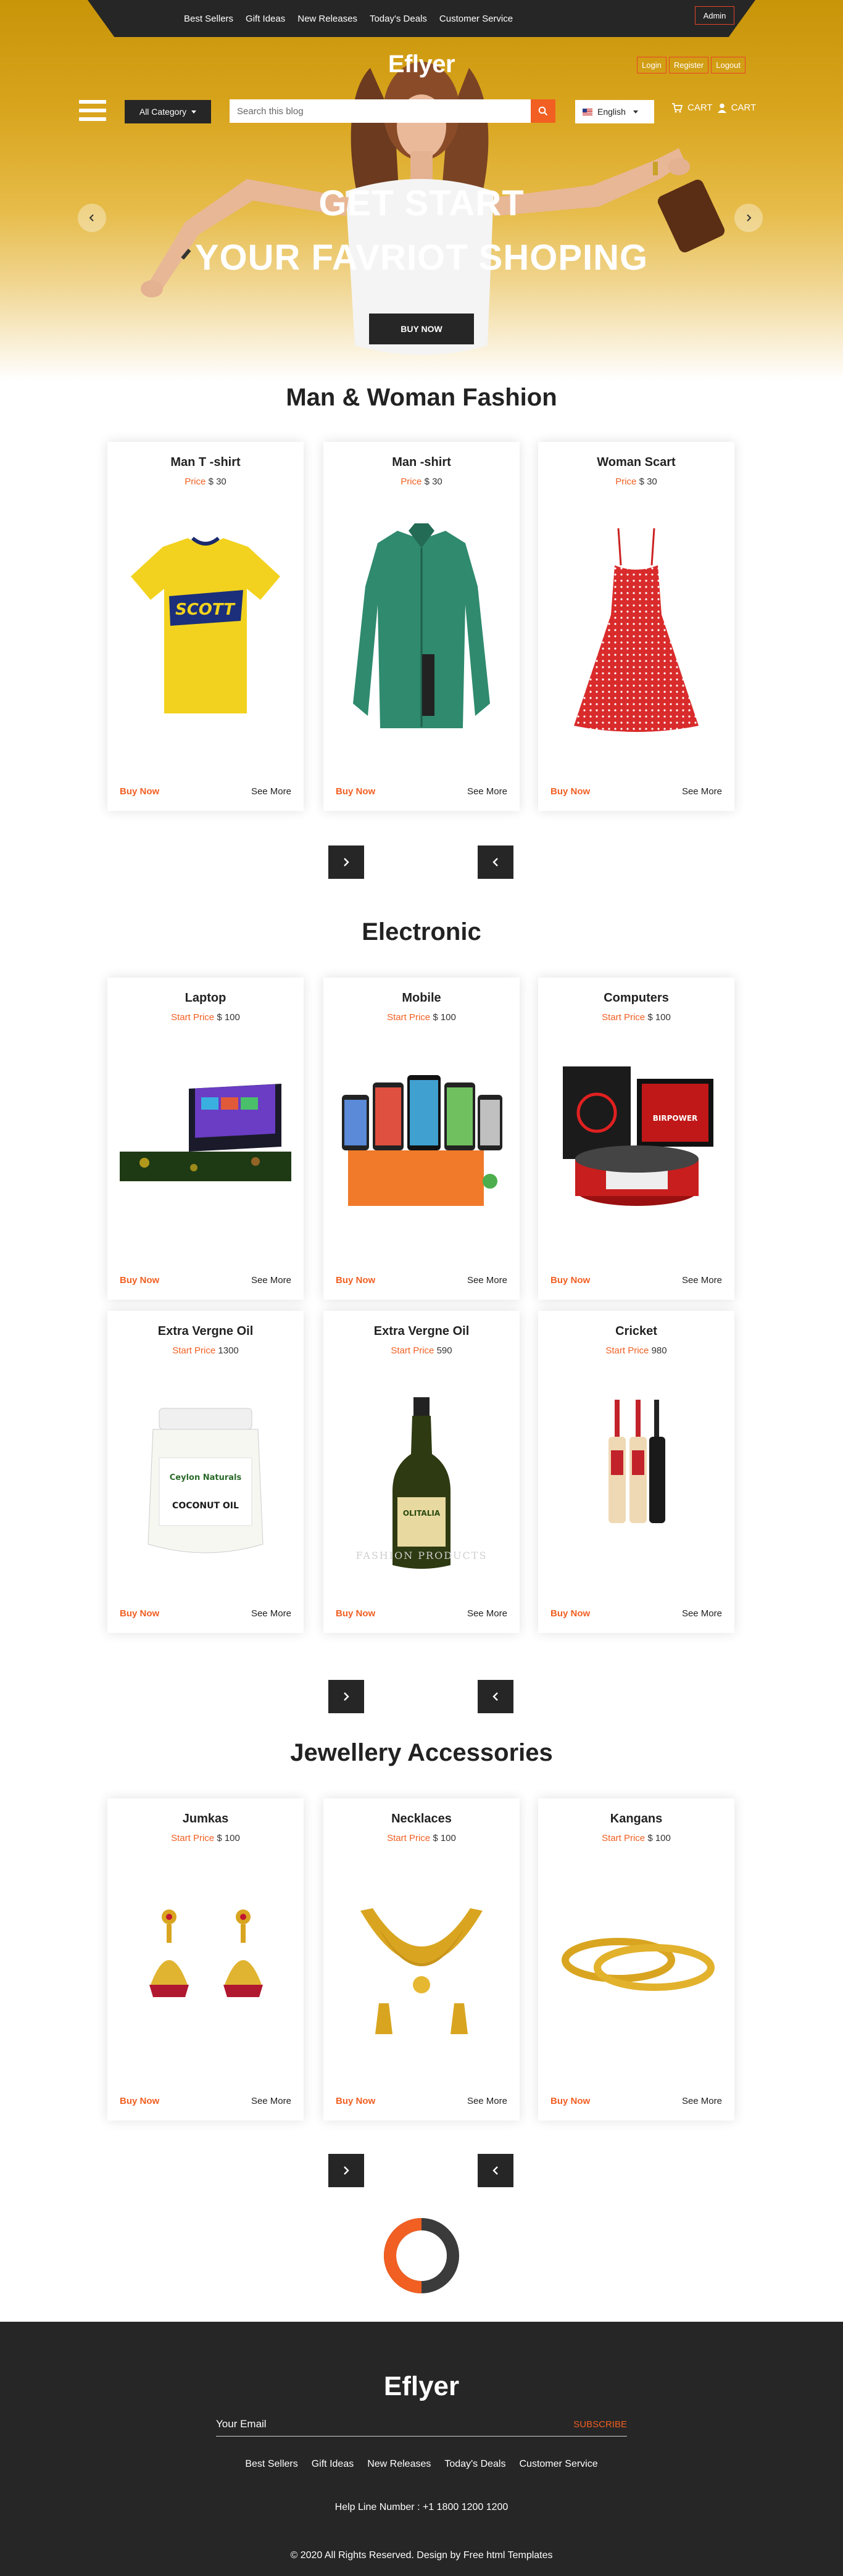  What do you see at coordinates (205, 1506) in the screenshot?
I see `svg-text: COCONUT OIL` at bounding box center [205, 1506].